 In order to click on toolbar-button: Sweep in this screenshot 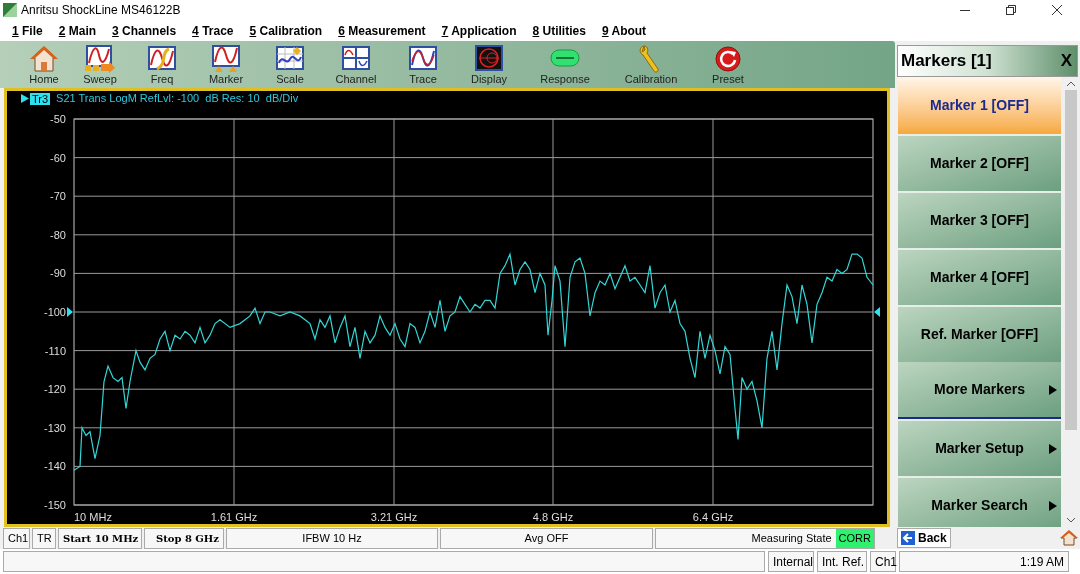, I will do `click(100, 65)`.